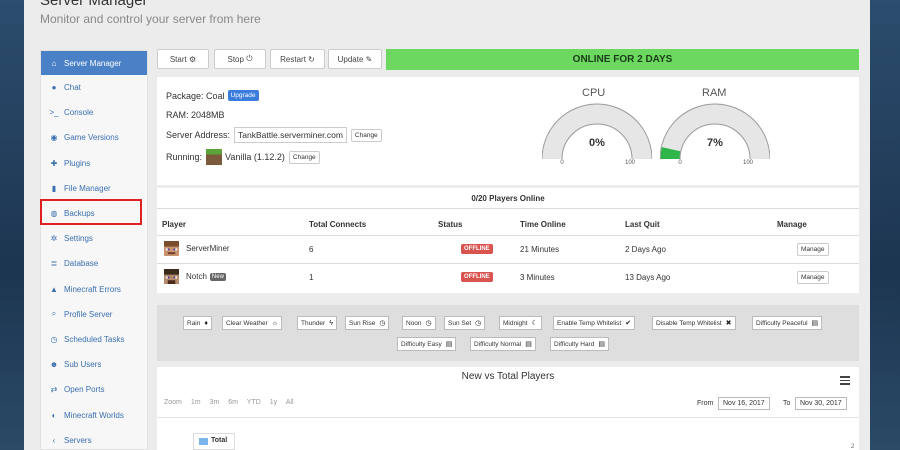 The height and width of the screenshot is (450, 900). I want to click on drop-icon: ♦, so click(206, 323).